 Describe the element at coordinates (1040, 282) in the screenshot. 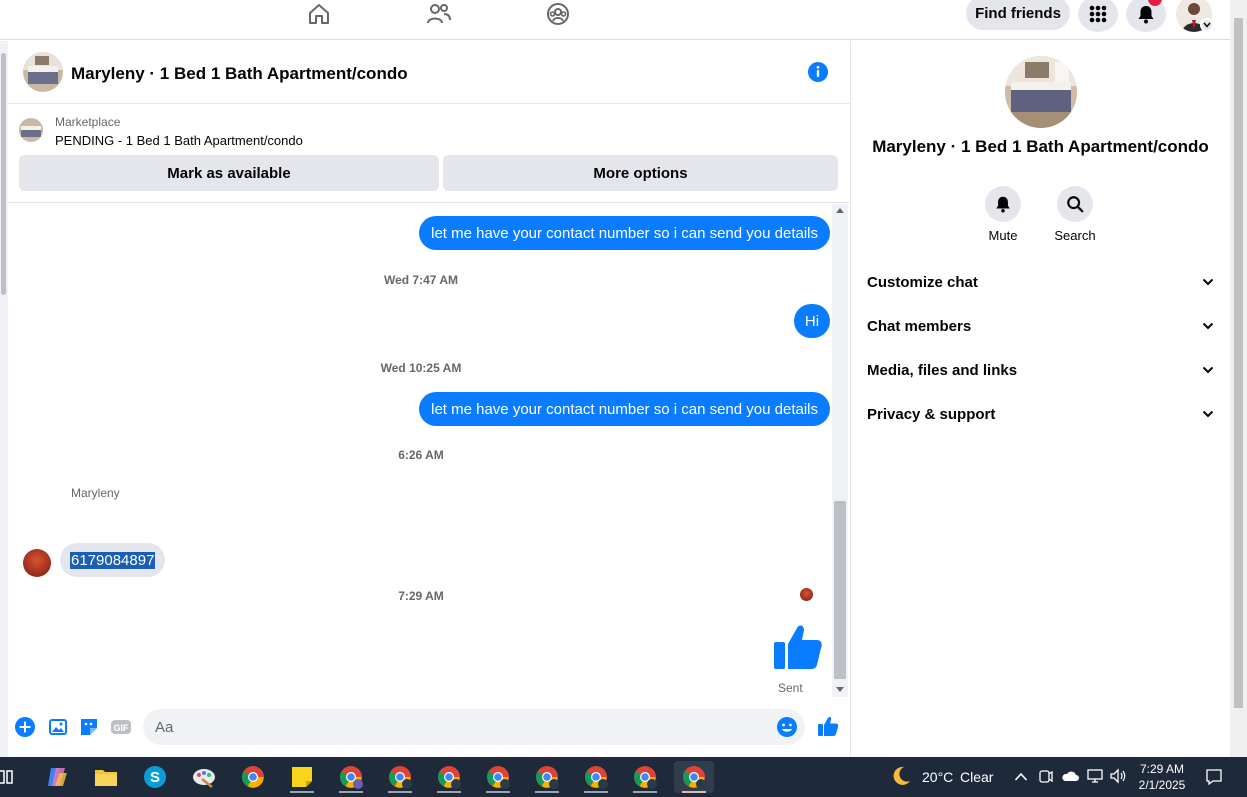

I see `customize-chat-section: Customize chat` at that location.